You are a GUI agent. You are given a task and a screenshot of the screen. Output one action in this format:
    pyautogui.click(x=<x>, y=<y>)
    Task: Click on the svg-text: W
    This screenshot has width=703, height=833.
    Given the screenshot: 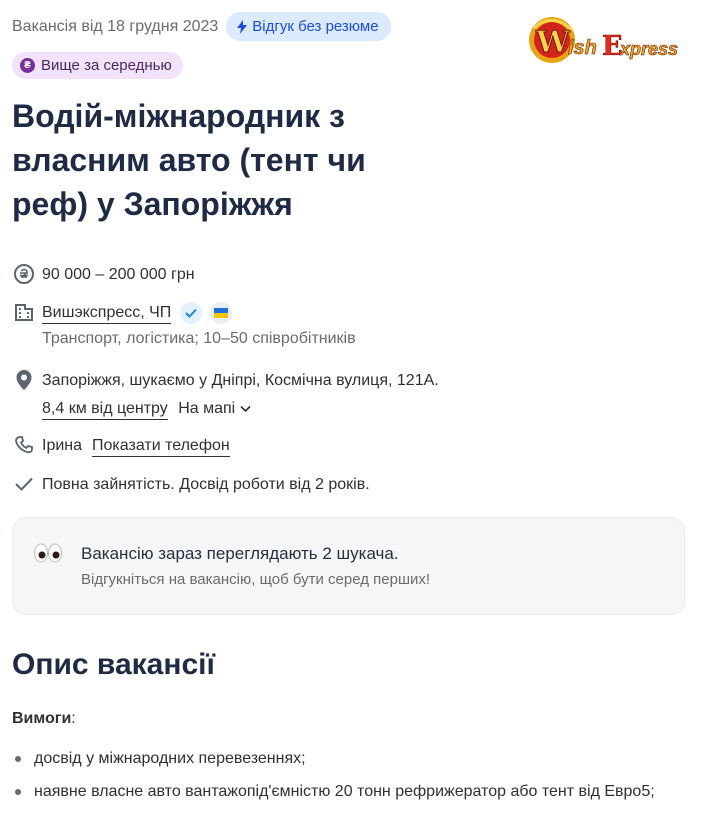 What is the action you would take?
    pyautogui.click(x=553, y=42)
    